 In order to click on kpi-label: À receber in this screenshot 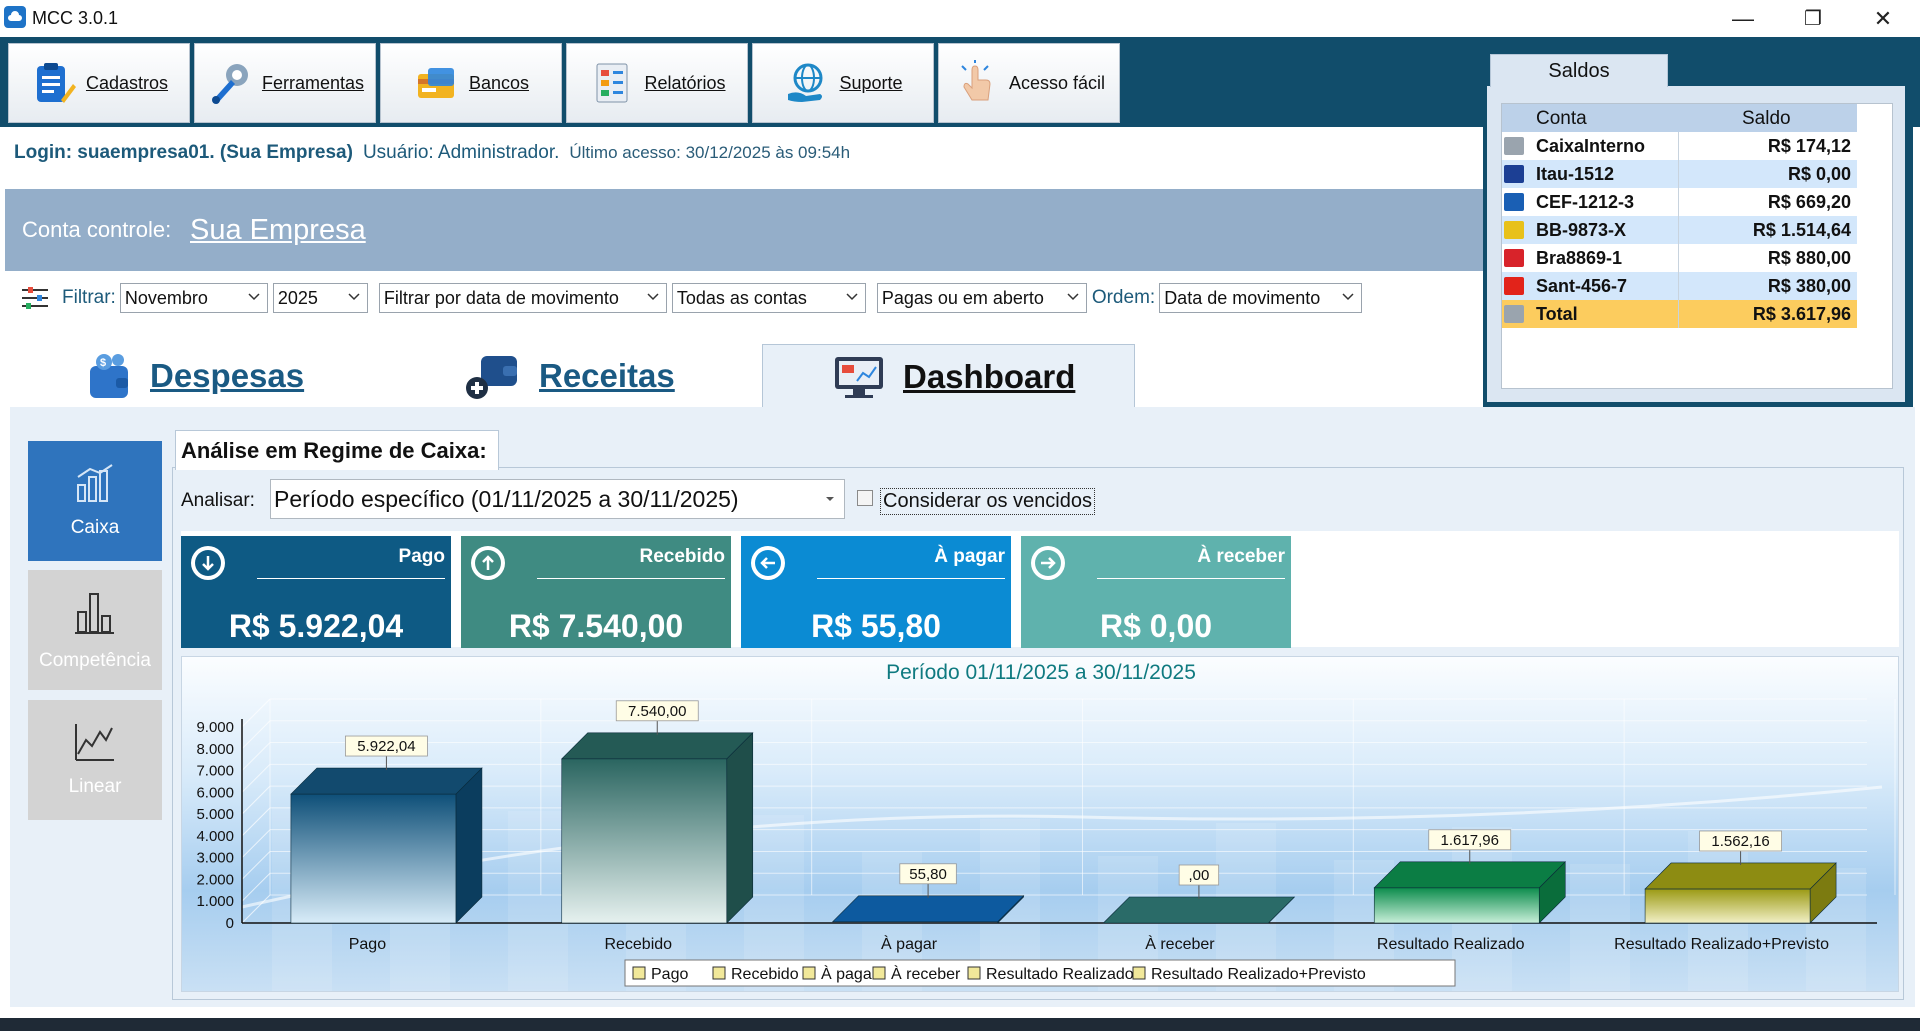, I will do `click(1241, 556)`.